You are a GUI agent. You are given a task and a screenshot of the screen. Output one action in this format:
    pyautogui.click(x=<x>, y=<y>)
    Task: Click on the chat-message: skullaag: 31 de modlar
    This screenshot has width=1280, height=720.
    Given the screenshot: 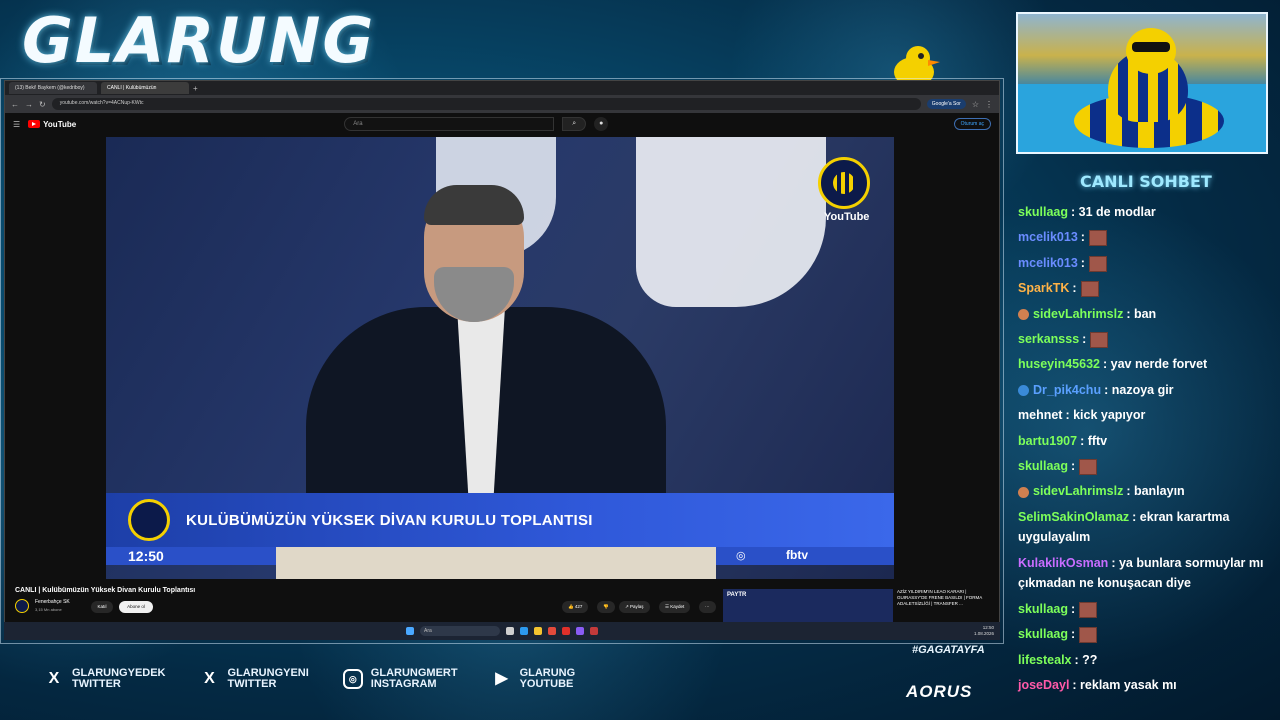 What is the action you would take?
    pyautogui.click(x=1141, y=212)
    